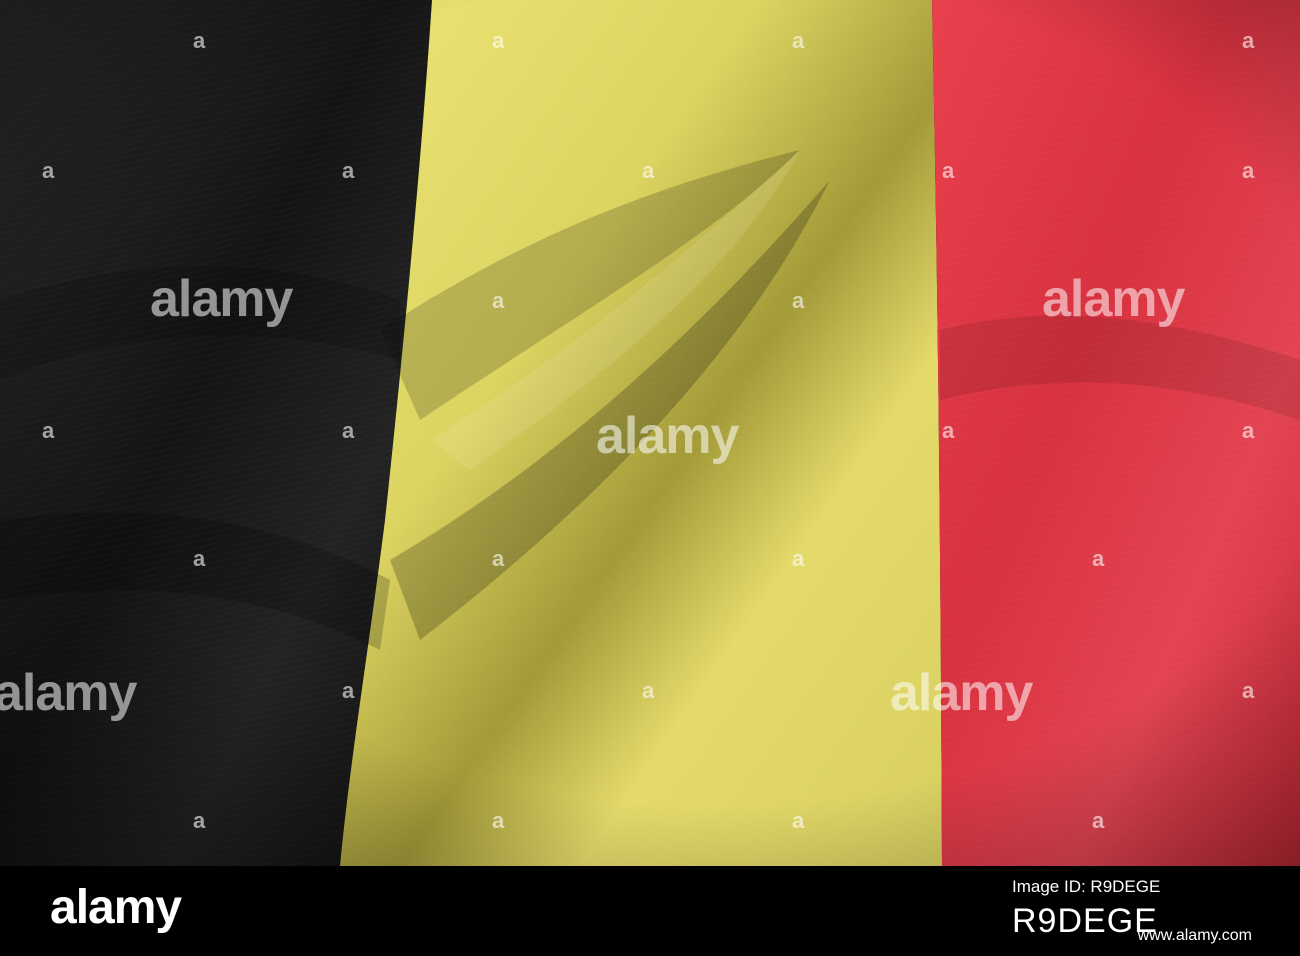 This screenshot has height=956, width=1300. What do you see at coordinates (1086, 886) in the screenshot?
I see `image-id-label: Image ID: R9DEGE` at bounding box center [1086, 886].